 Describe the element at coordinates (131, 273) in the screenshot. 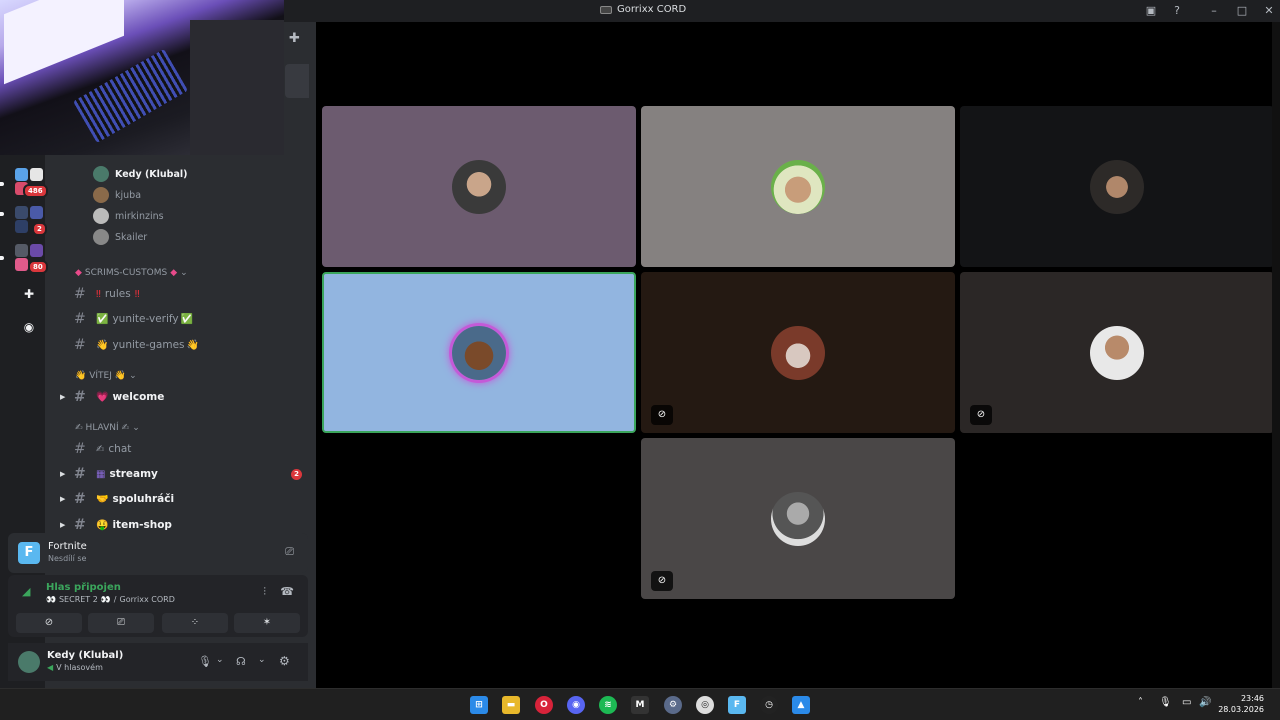

I see `category-scrims-customs: ◆ SCRIMS-CUSTOMS ◆ ⌄` at that location.